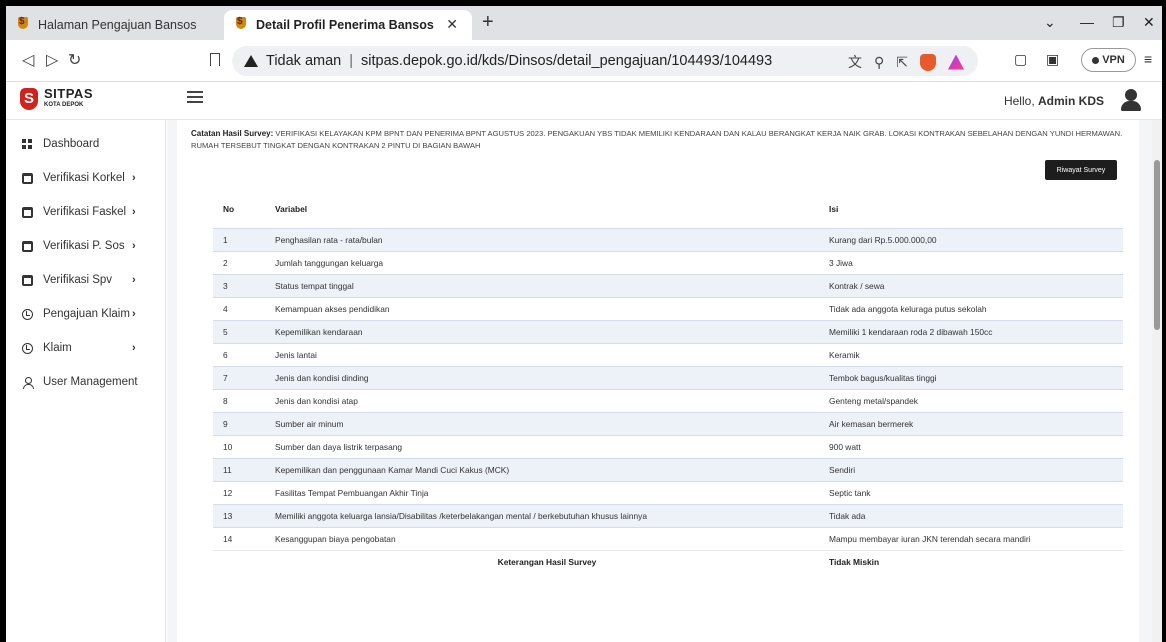 The width and height of the screenshot is (1166, 642). I want to click on warning-icon, so click(251, 61).